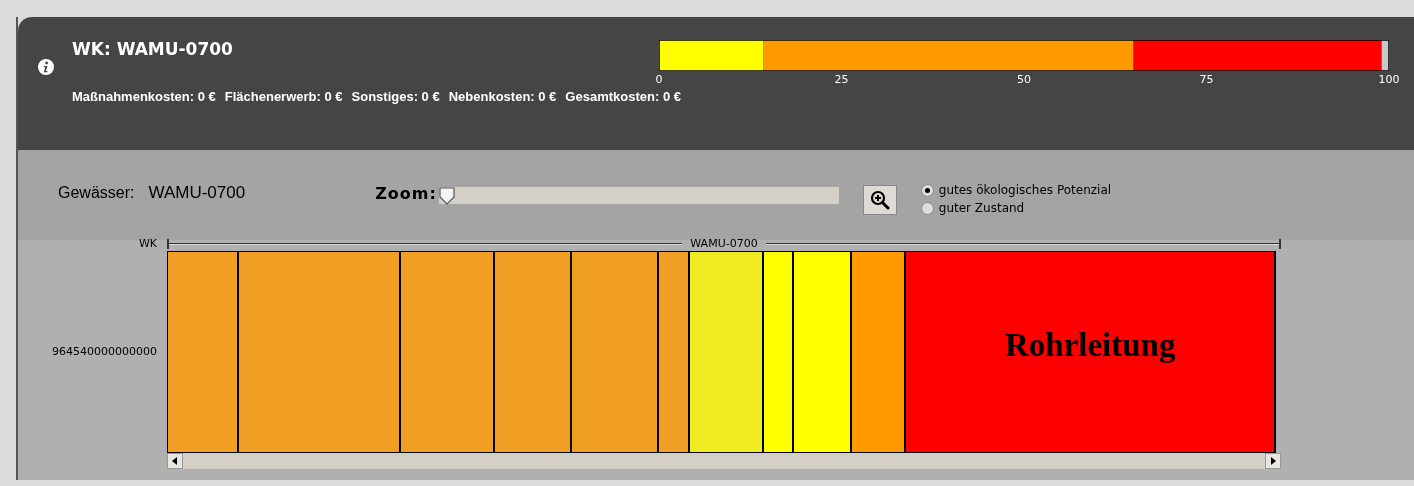 The image size is (1414, 486). What do you see at coordinates (623, 96) in the screenshot?
I see `cost-item: Gesamtkosten: 0 €` at bounding box center [623, 96].